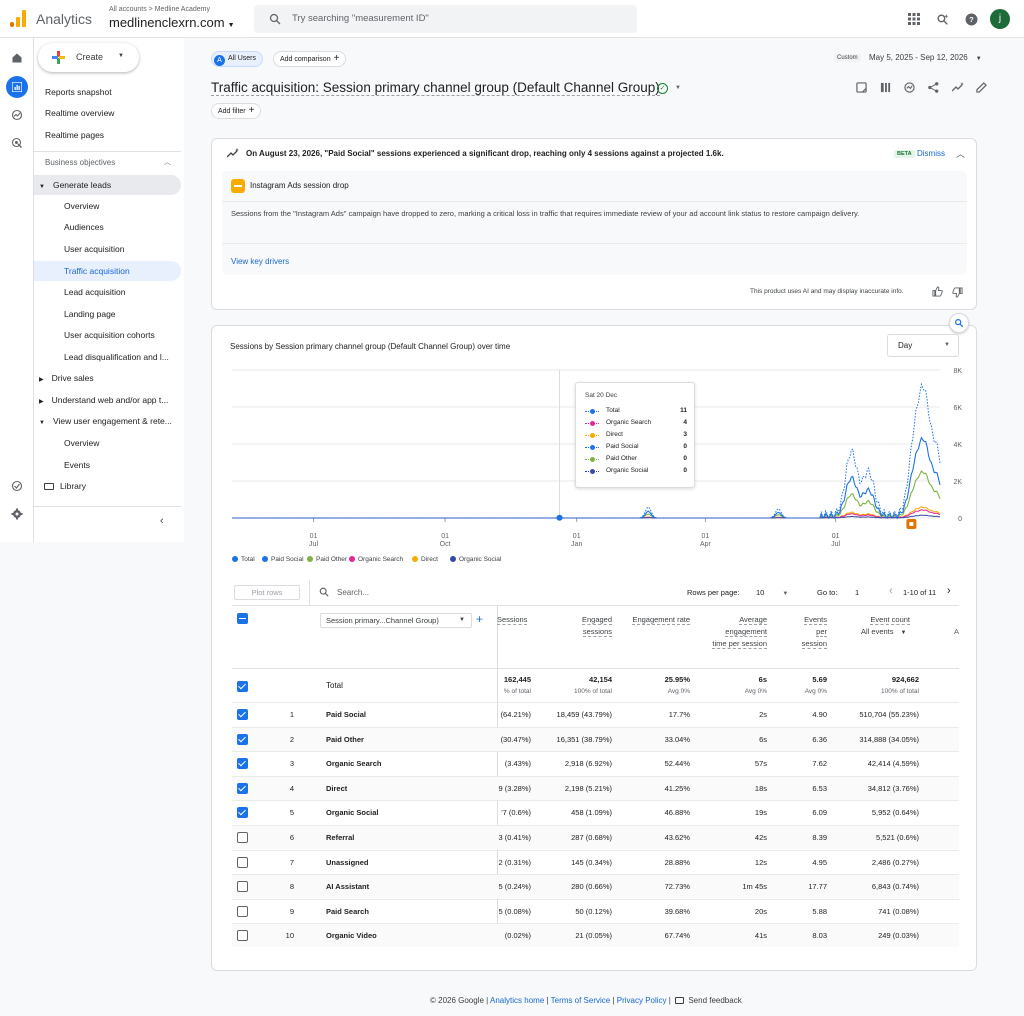 The image size is (1024, 1016). Describe the element at coordinates (88, 57) in the screenshot. I see `create-button: Create ▼` at that location.